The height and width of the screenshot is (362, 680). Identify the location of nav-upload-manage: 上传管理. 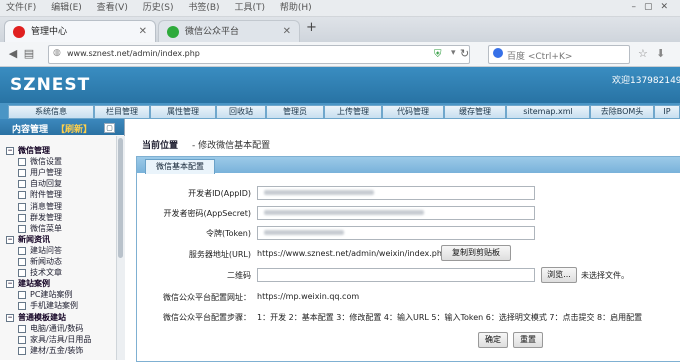
(353, 112).